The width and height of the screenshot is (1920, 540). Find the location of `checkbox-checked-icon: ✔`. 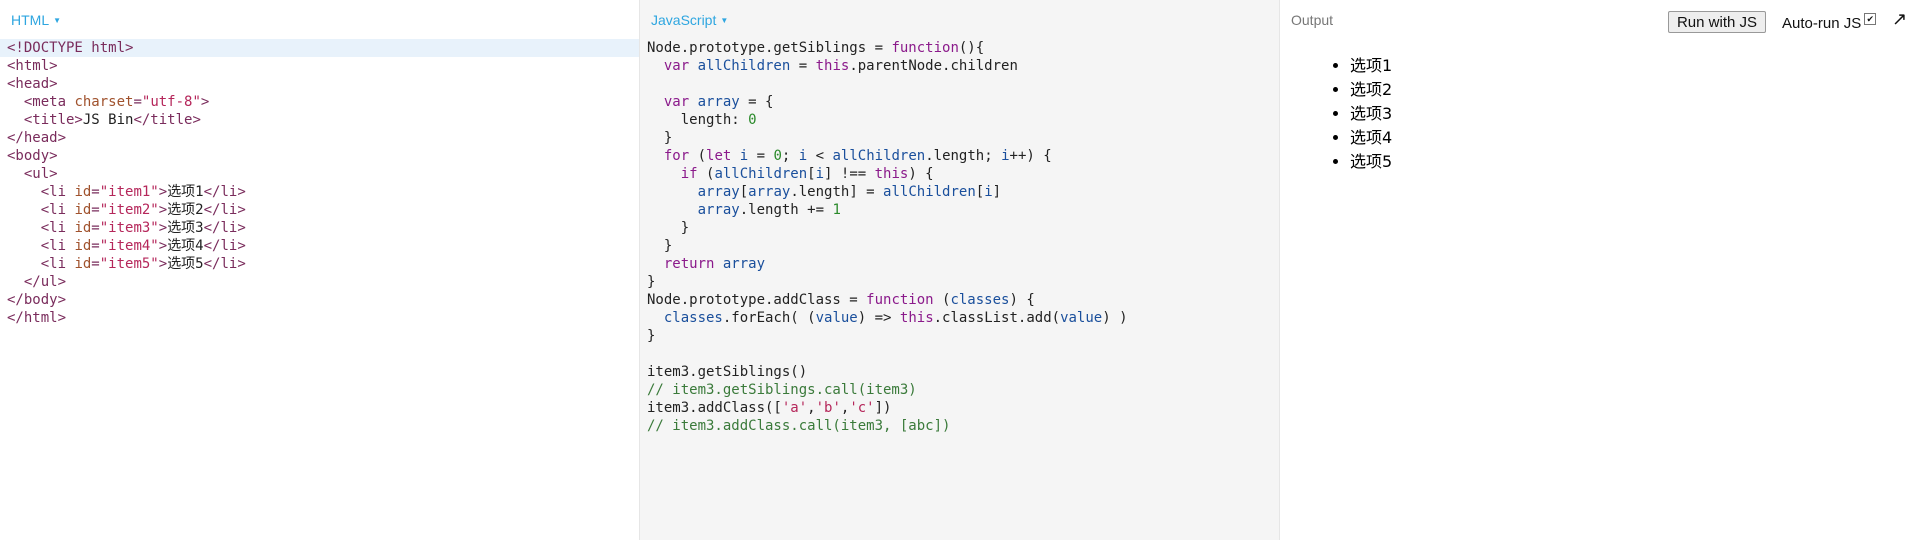

checkbox-checked-icon: ✔ is located at coordinates (1870, 19).